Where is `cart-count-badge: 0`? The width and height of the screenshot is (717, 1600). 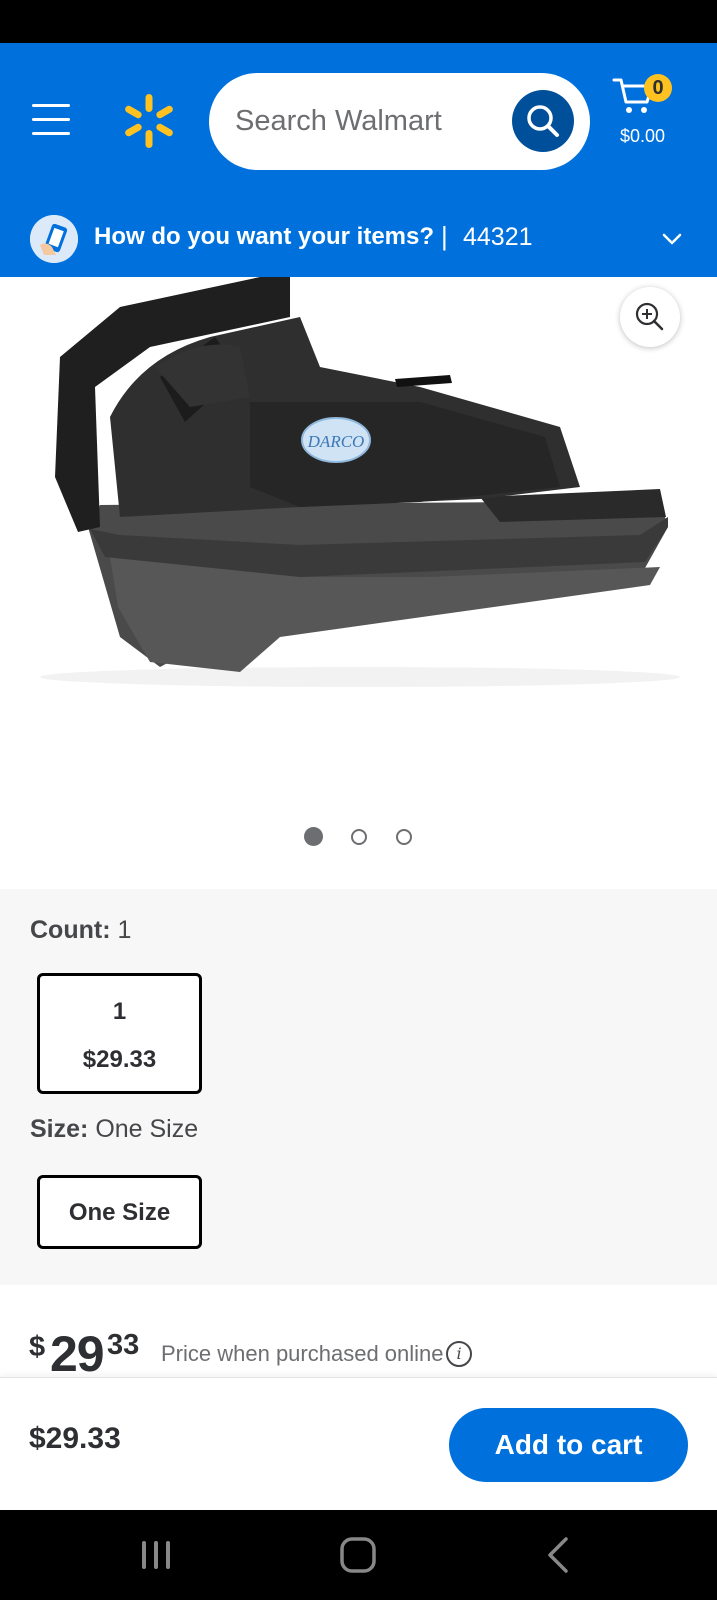 cart-count-badge: 0 is located at coordinates (658, 88).